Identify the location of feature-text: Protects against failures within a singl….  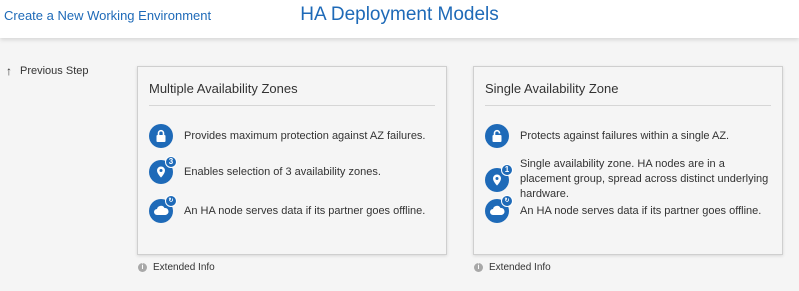
(625, 135).